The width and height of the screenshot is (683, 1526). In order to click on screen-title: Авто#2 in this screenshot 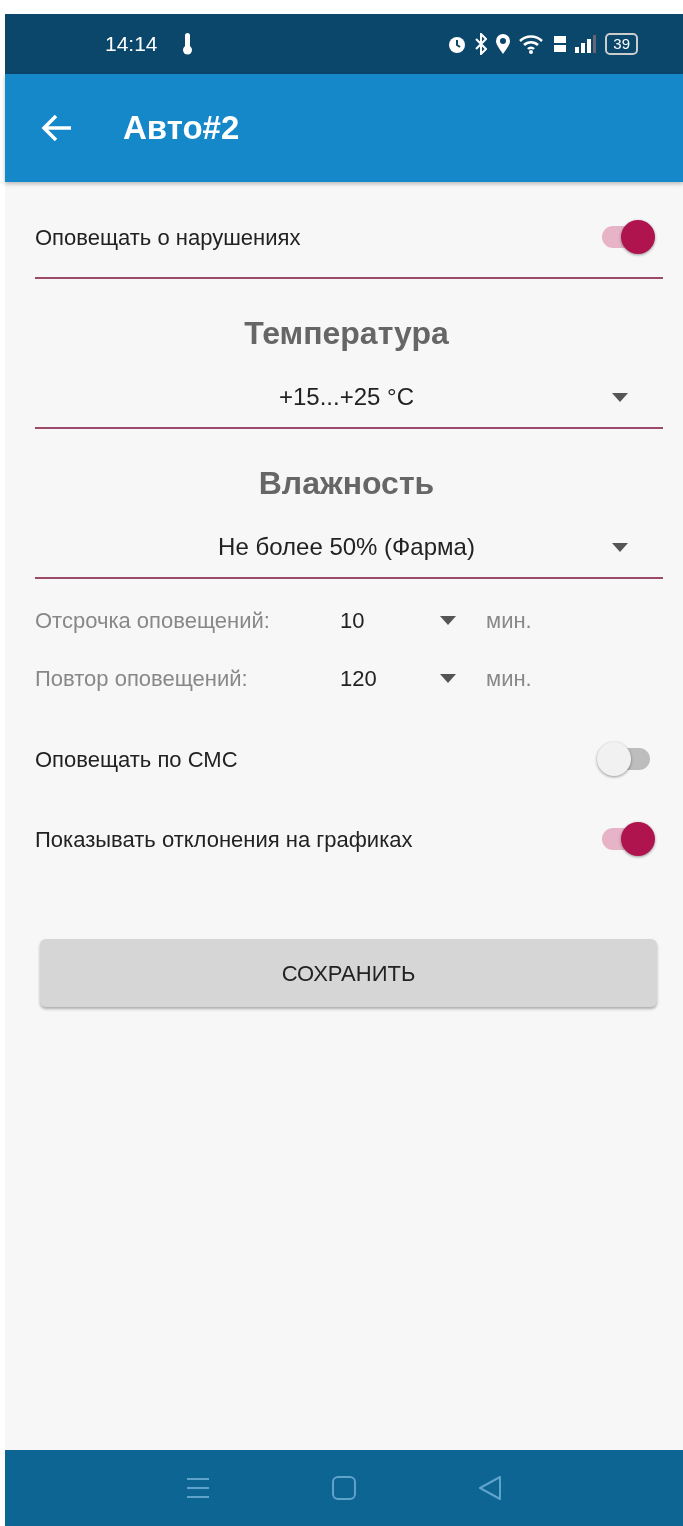, I will do `click(181, 128)`.